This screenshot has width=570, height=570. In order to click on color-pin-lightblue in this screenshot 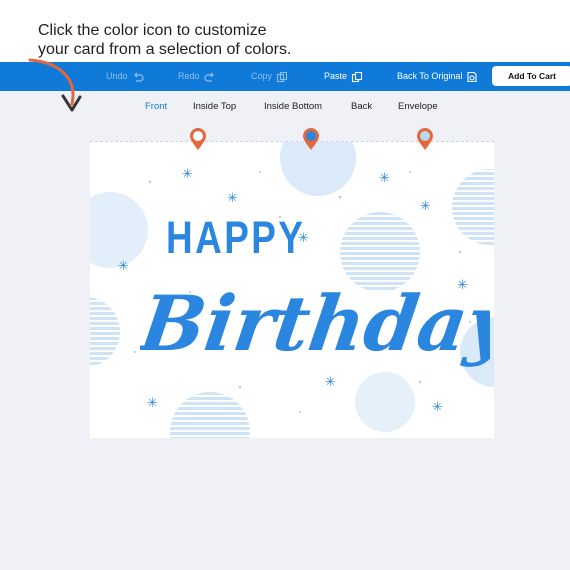, I will do `click(425, 139)`.